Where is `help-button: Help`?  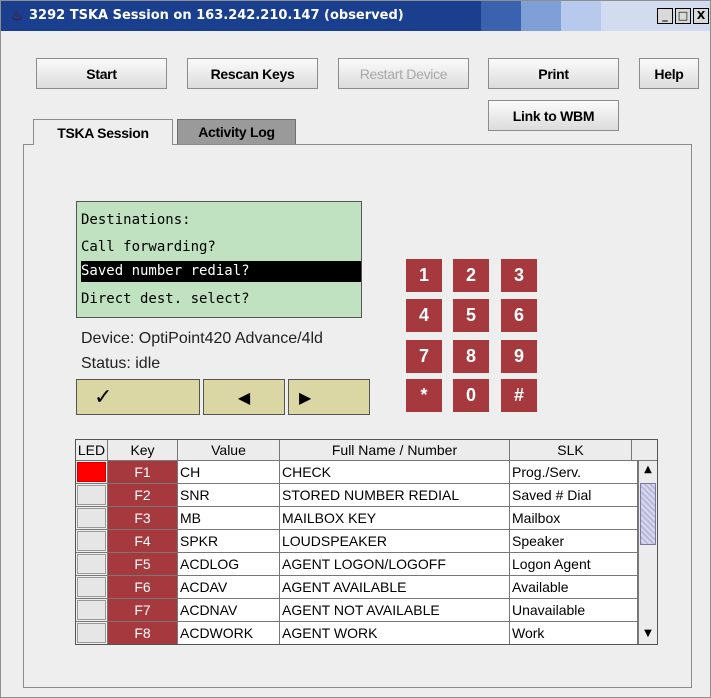
help-button: Help is located at coordinates (669, 73).